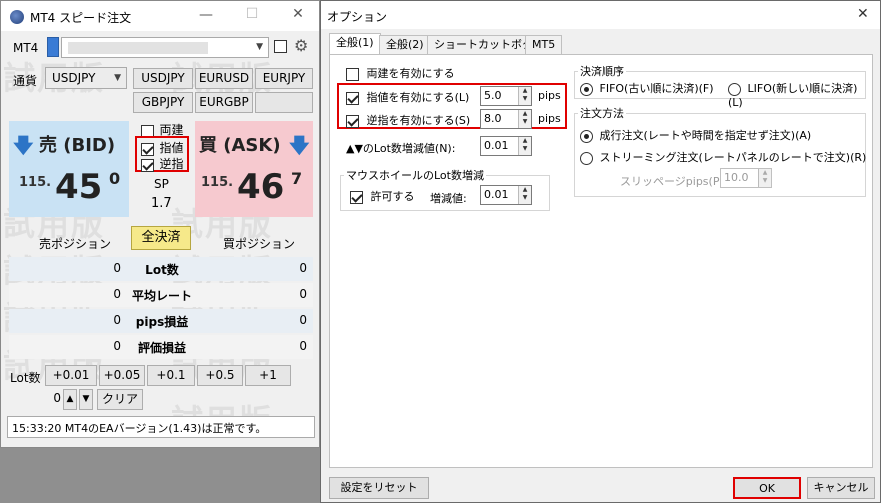 This screenshot has width=881, height=503. What do you see at coordinates (171, 375) in the screenshot?
I see `lot-add-0-1-button: +0.1` at bounding box center [171, 375].